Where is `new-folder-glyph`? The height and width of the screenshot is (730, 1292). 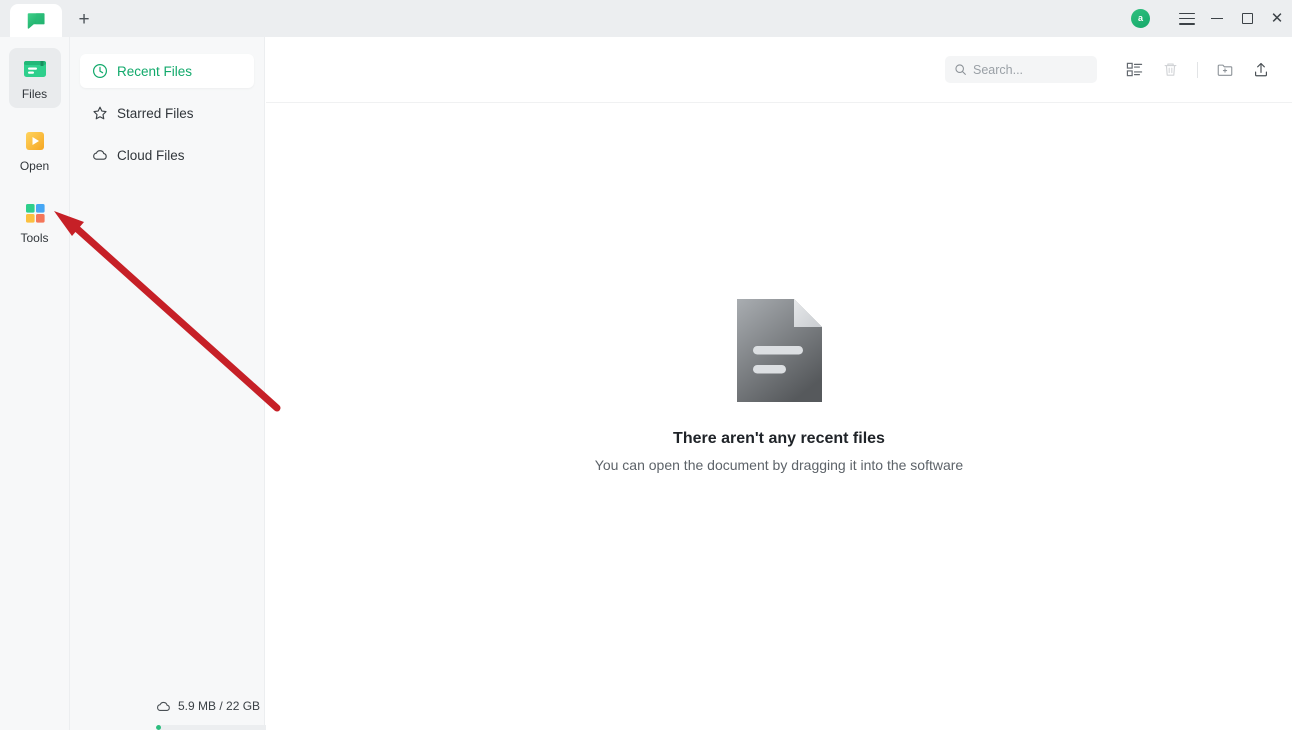
new-folder-glyph is located at coordinates (1225, 70).